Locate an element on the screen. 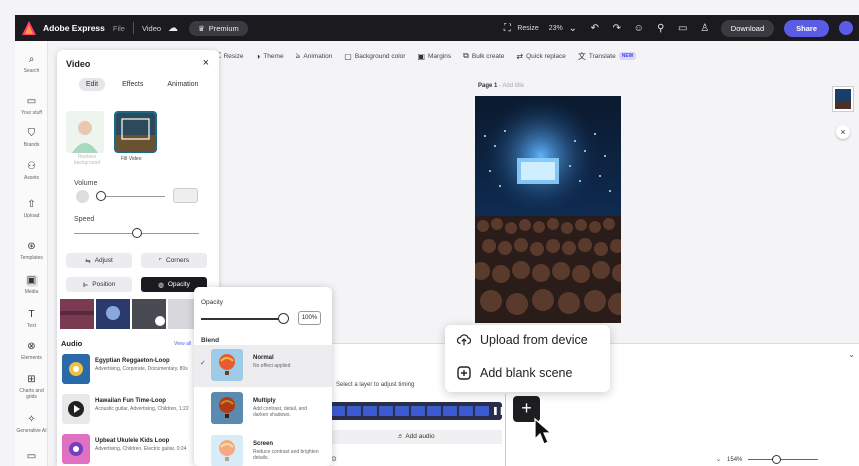  video-canvas is located at coordinates (548, 209).